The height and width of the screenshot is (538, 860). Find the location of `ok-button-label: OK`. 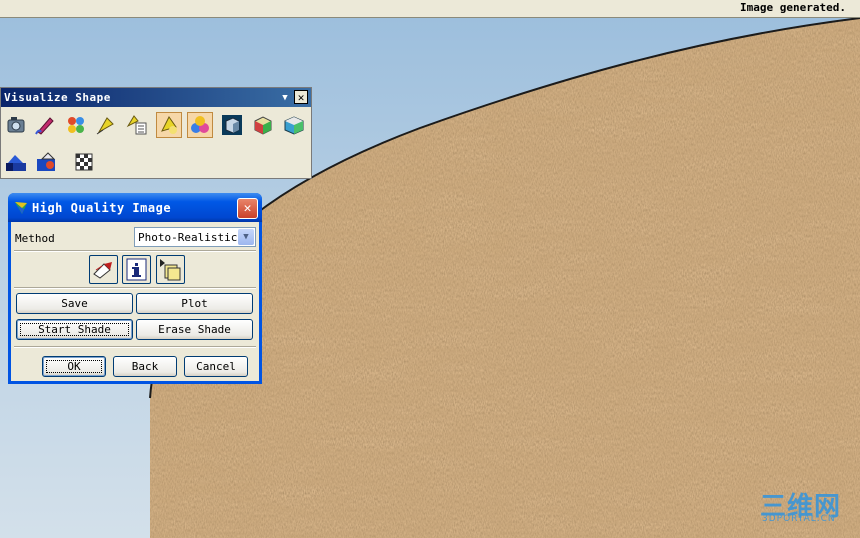

ok-button-label: OK is located at coordinates (74, 366).